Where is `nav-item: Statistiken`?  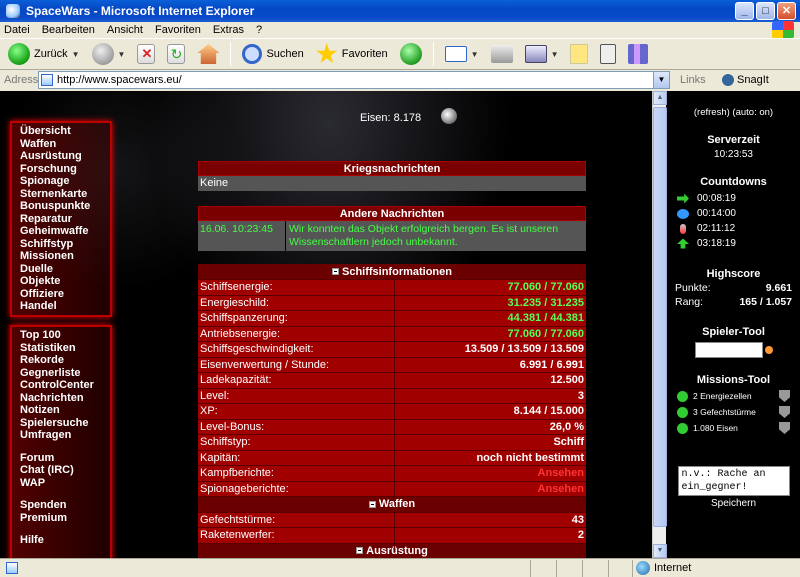 nav-item: Statistiken is located at coordinates (65, 348).